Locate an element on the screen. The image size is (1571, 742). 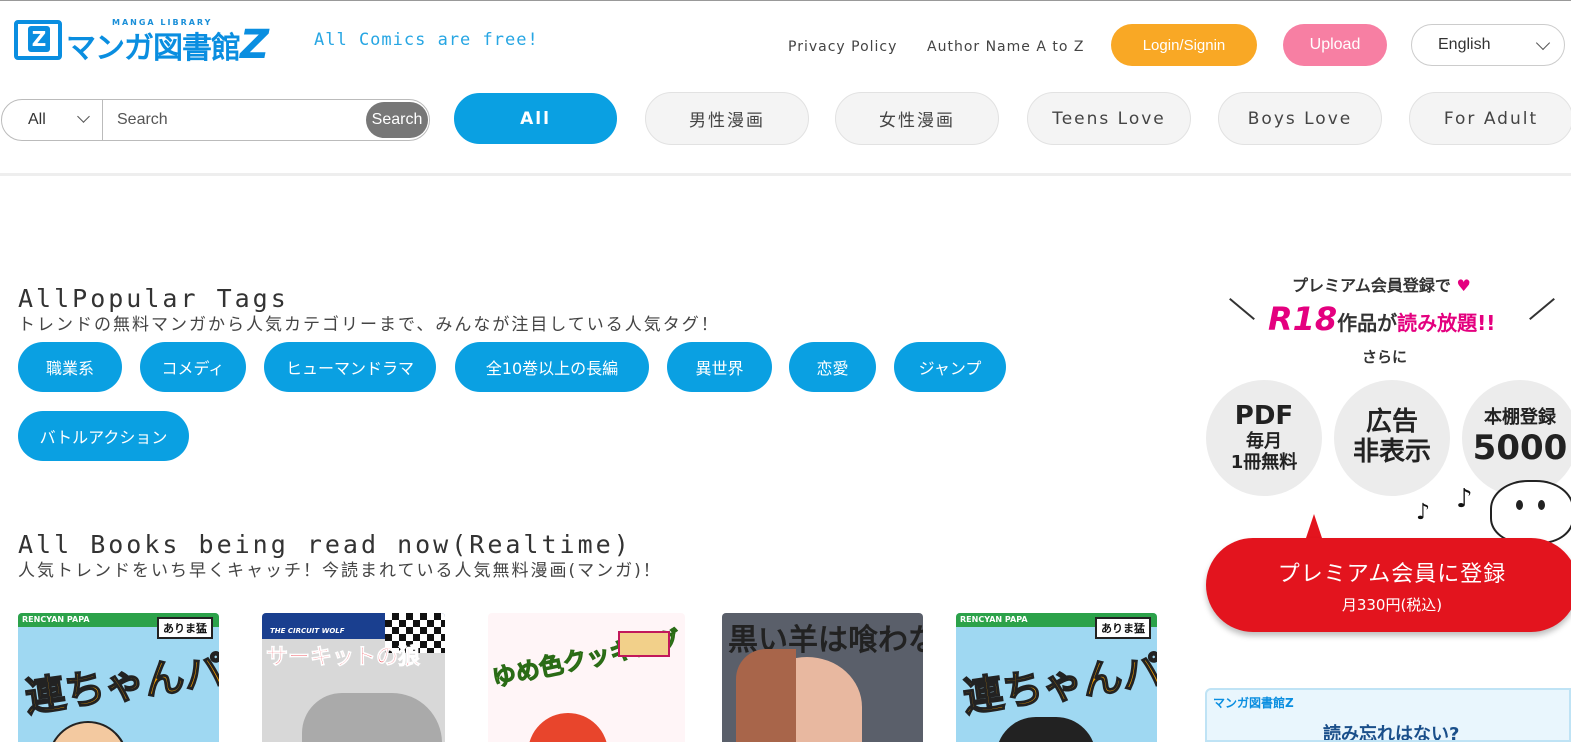
reading-now-subtitle: 人気トレンドをいち早くキャッチ！今読まれている人気無料漫画(マンガ)！ is located at coordinates (340, 571).